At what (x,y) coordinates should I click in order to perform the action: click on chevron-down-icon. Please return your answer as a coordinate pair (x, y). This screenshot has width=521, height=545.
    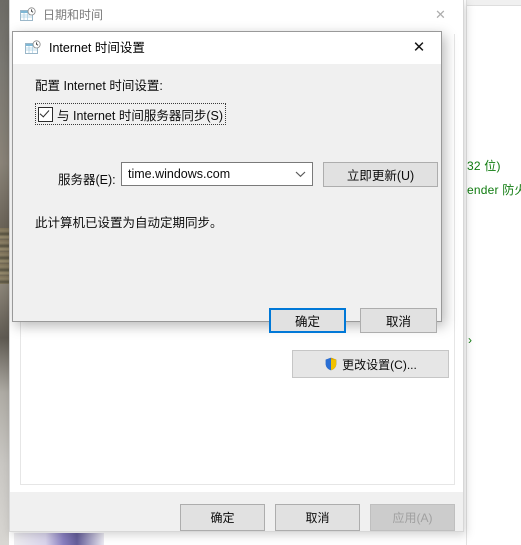
    Looking at the image, I should click on (300, 174).